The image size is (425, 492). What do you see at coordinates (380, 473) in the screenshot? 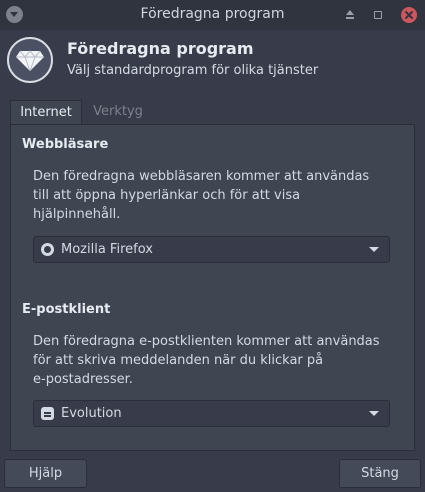
I see `close-button: Stäng` at bounding box center [380, 473].